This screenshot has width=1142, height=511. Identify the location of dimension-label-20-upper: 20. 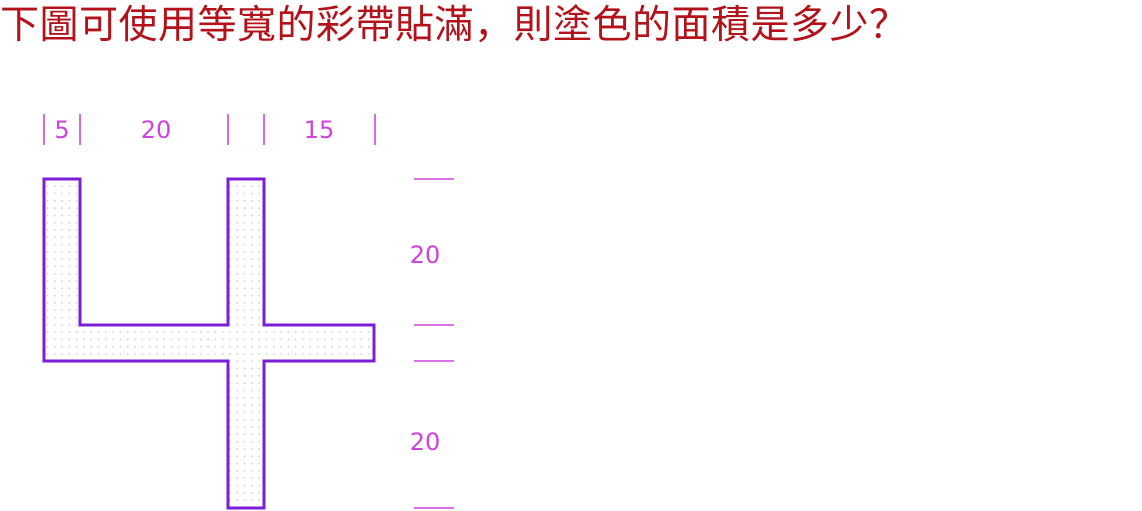
(425, 255).